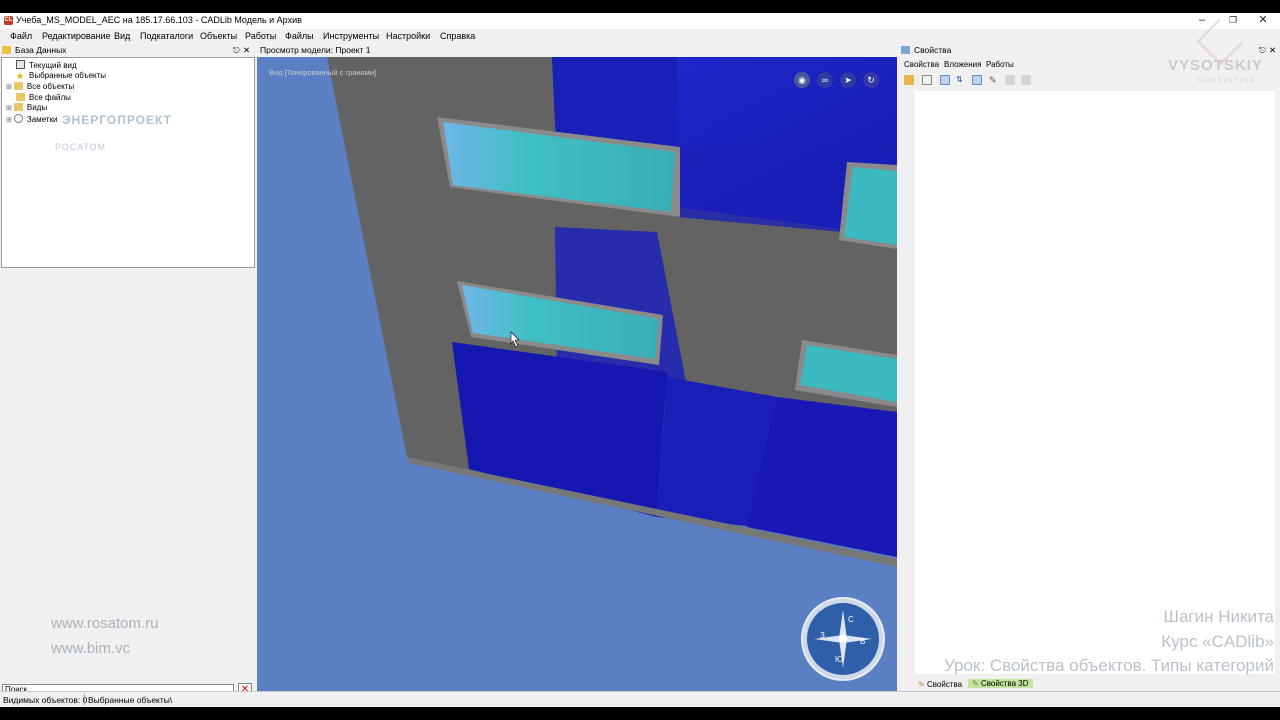  Describe the element at coordinates (975, 683) in the screenshot. I see `properties-3d-tab-icon: ✎` at that location.